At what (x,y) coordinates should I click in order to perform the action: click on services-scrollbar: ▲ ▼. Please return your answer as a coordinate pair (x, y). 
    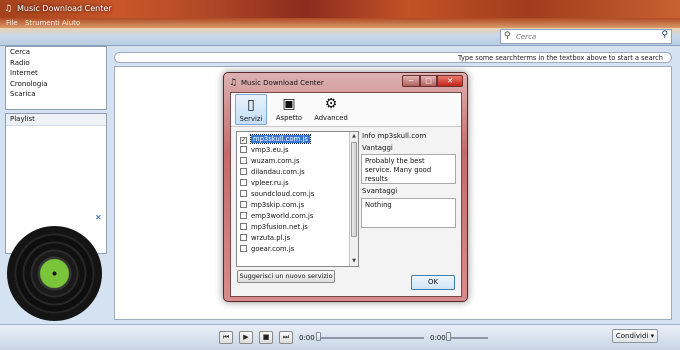
    Looking at the image, I should click on (353, 199).